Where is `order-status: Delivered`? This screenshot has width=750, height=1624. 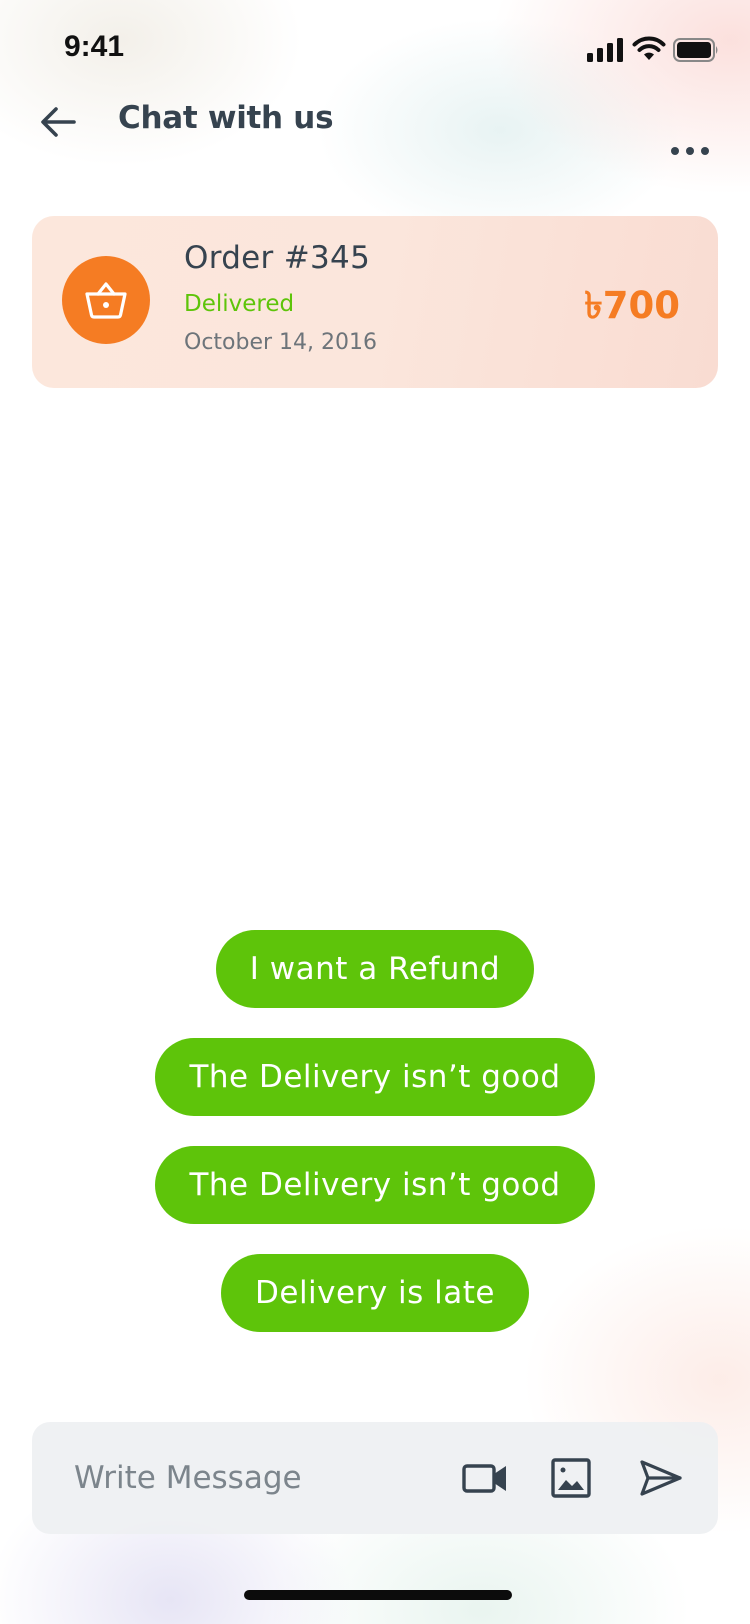 order-status: Delivered is located at coordinates (239, 304).